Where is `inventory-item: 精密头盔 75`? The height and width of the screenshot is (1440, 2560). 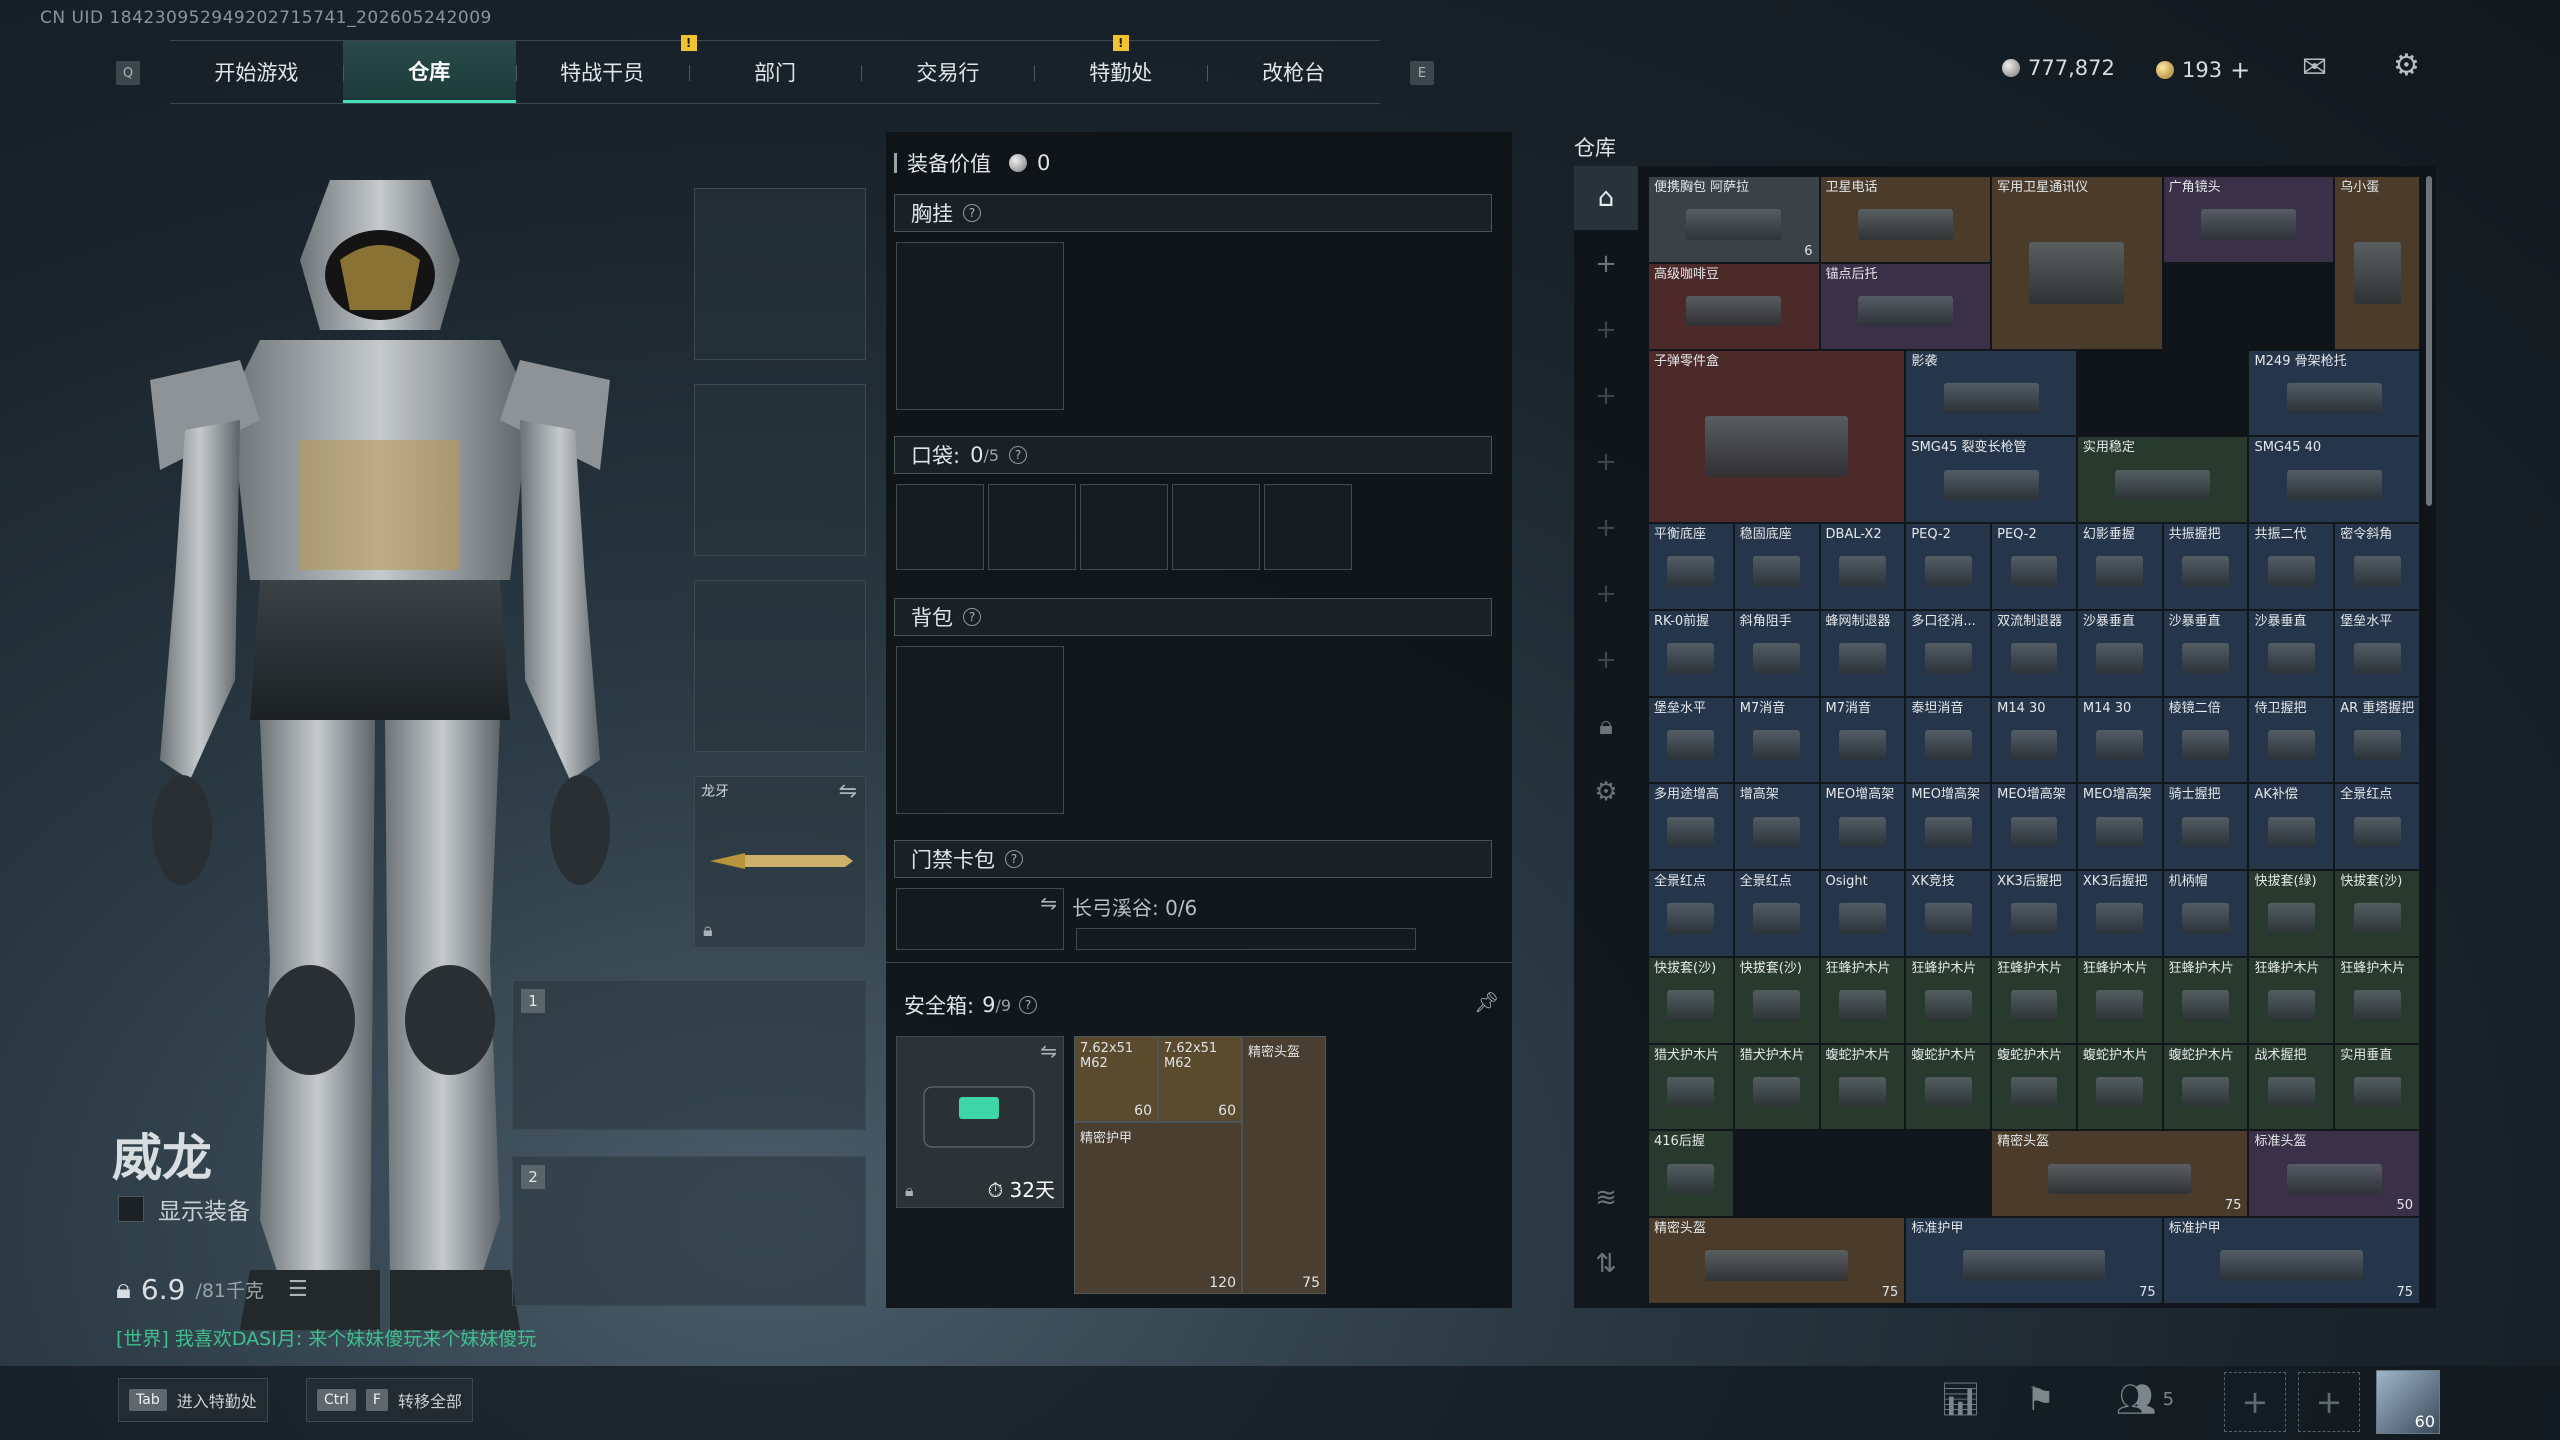 inventory-item: 精密头盔 75 is located at coordinates (2120, 1174).